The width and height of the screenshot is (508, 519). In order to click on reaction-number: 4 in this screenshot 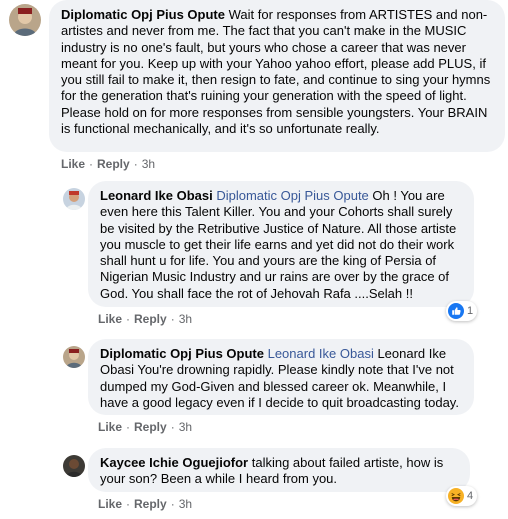, I will do `click(470, 496)`.